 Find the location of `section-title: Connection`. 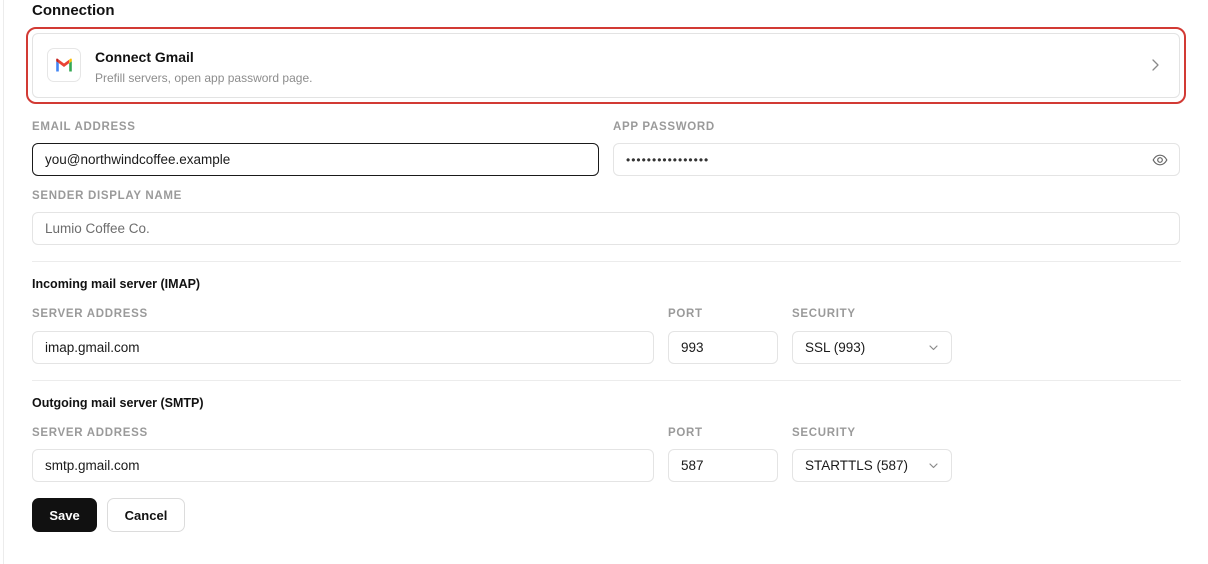

section-title: Connection is located at coordinates (73, 10).